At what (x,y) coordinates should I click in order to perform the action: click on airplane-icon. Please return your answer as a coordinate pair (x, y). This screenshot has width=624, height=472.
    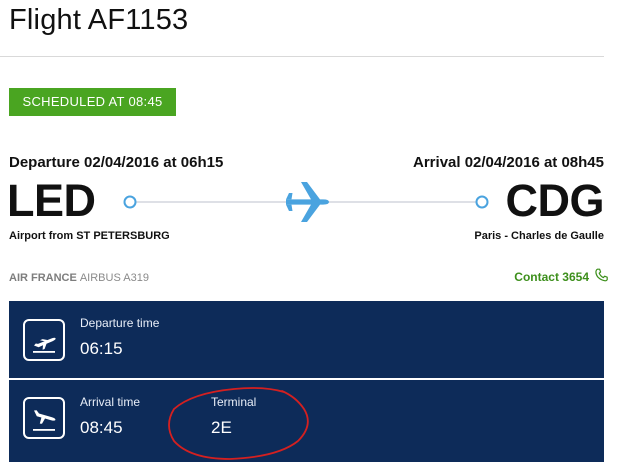
    Looking at the image, I should click on (307, 202).